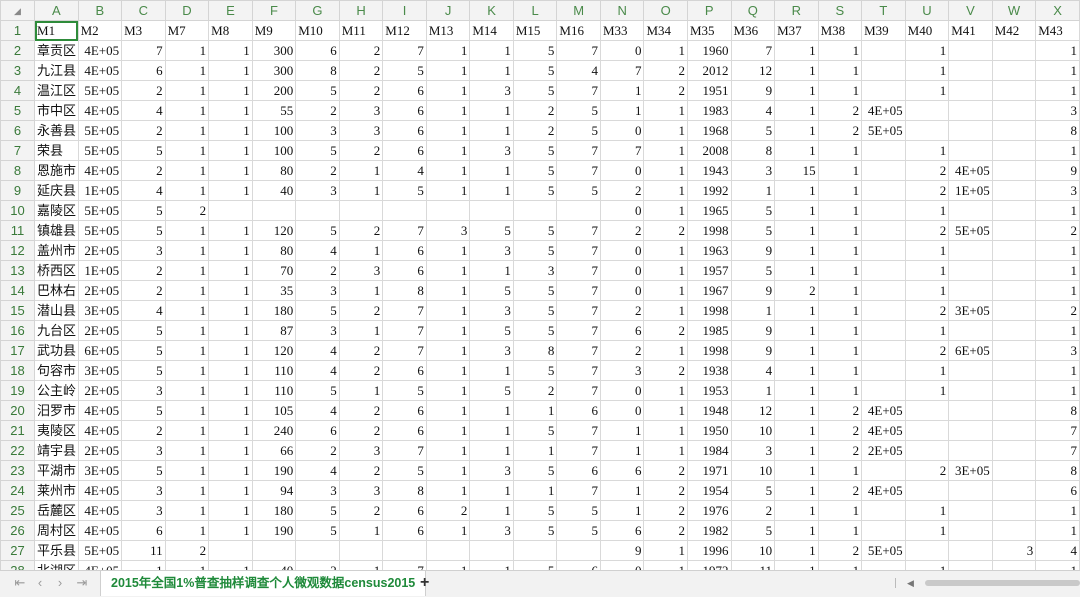 The image size is (1080, 597). Describe the element at coordinates (56, 190) in the screenshot. I see `grid-cell: 延庆县` at that location.